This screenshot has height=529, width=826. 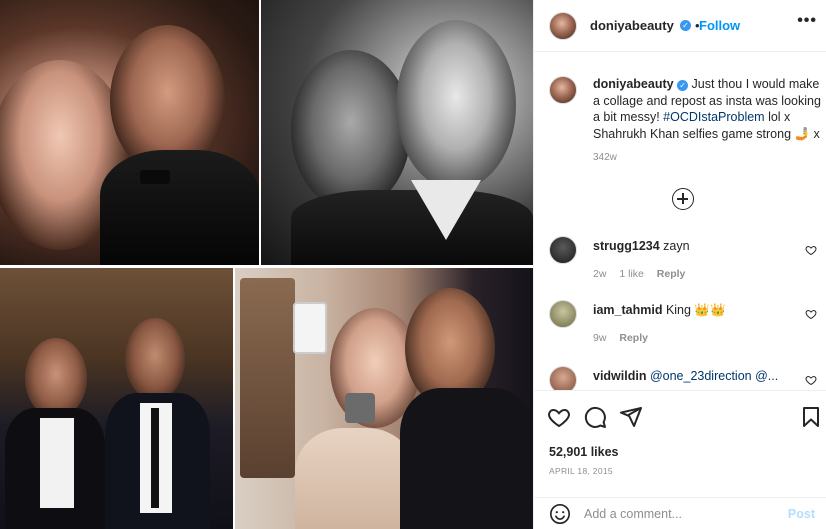 I want to click on load-more-comments-icon, so click(x=683, y=199).